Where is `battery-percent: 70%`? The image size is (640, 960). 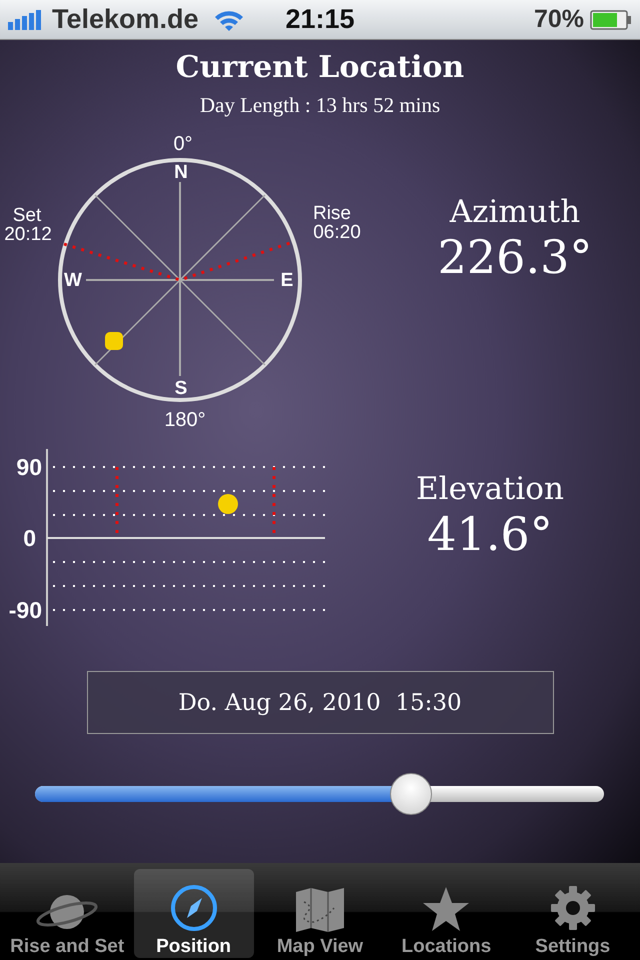
battery-percent: 70% is located at coordinates (559, 19).